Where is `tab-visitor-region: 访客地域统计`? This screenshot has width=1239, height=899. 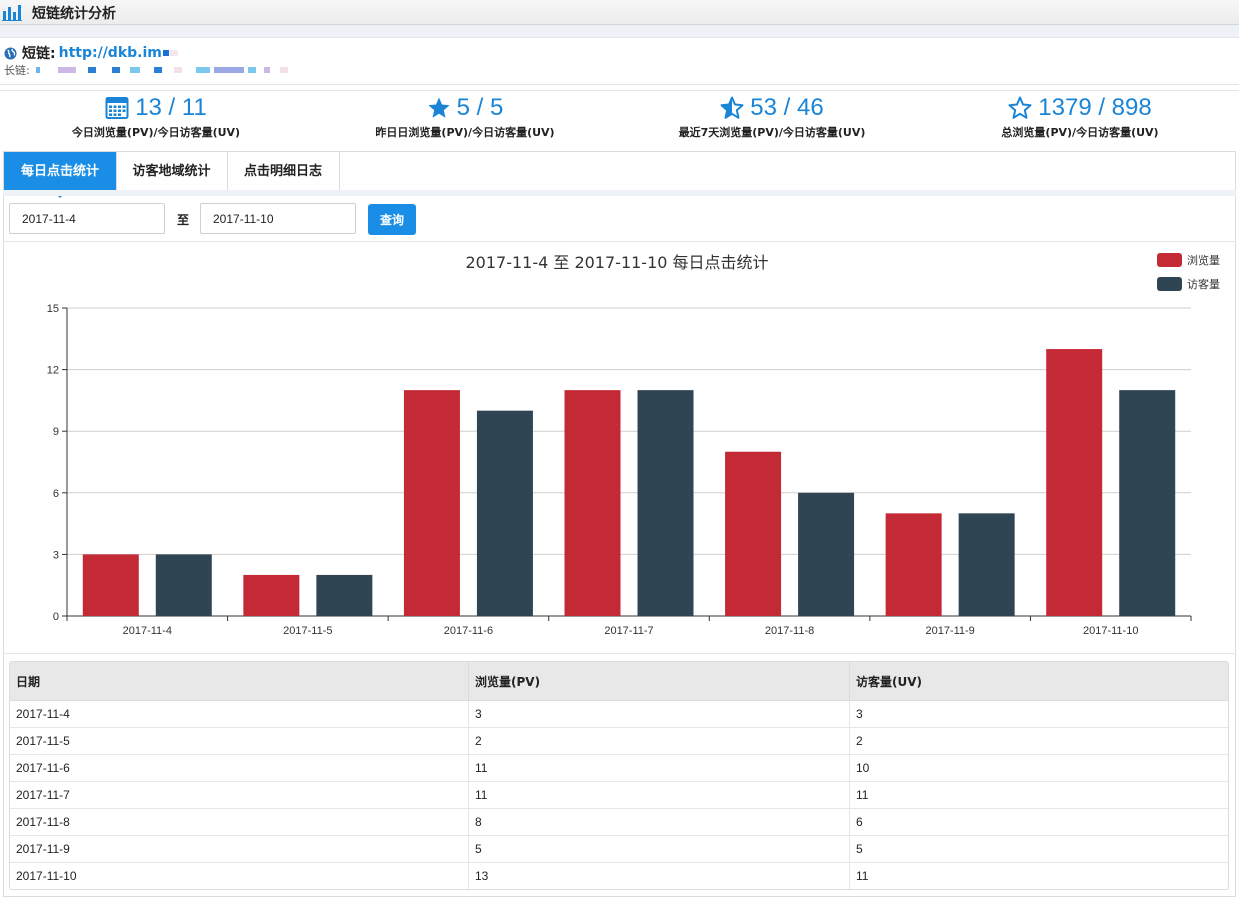 tab-visitor-region: 访客地域统计 is located at coordinates (172, 171).